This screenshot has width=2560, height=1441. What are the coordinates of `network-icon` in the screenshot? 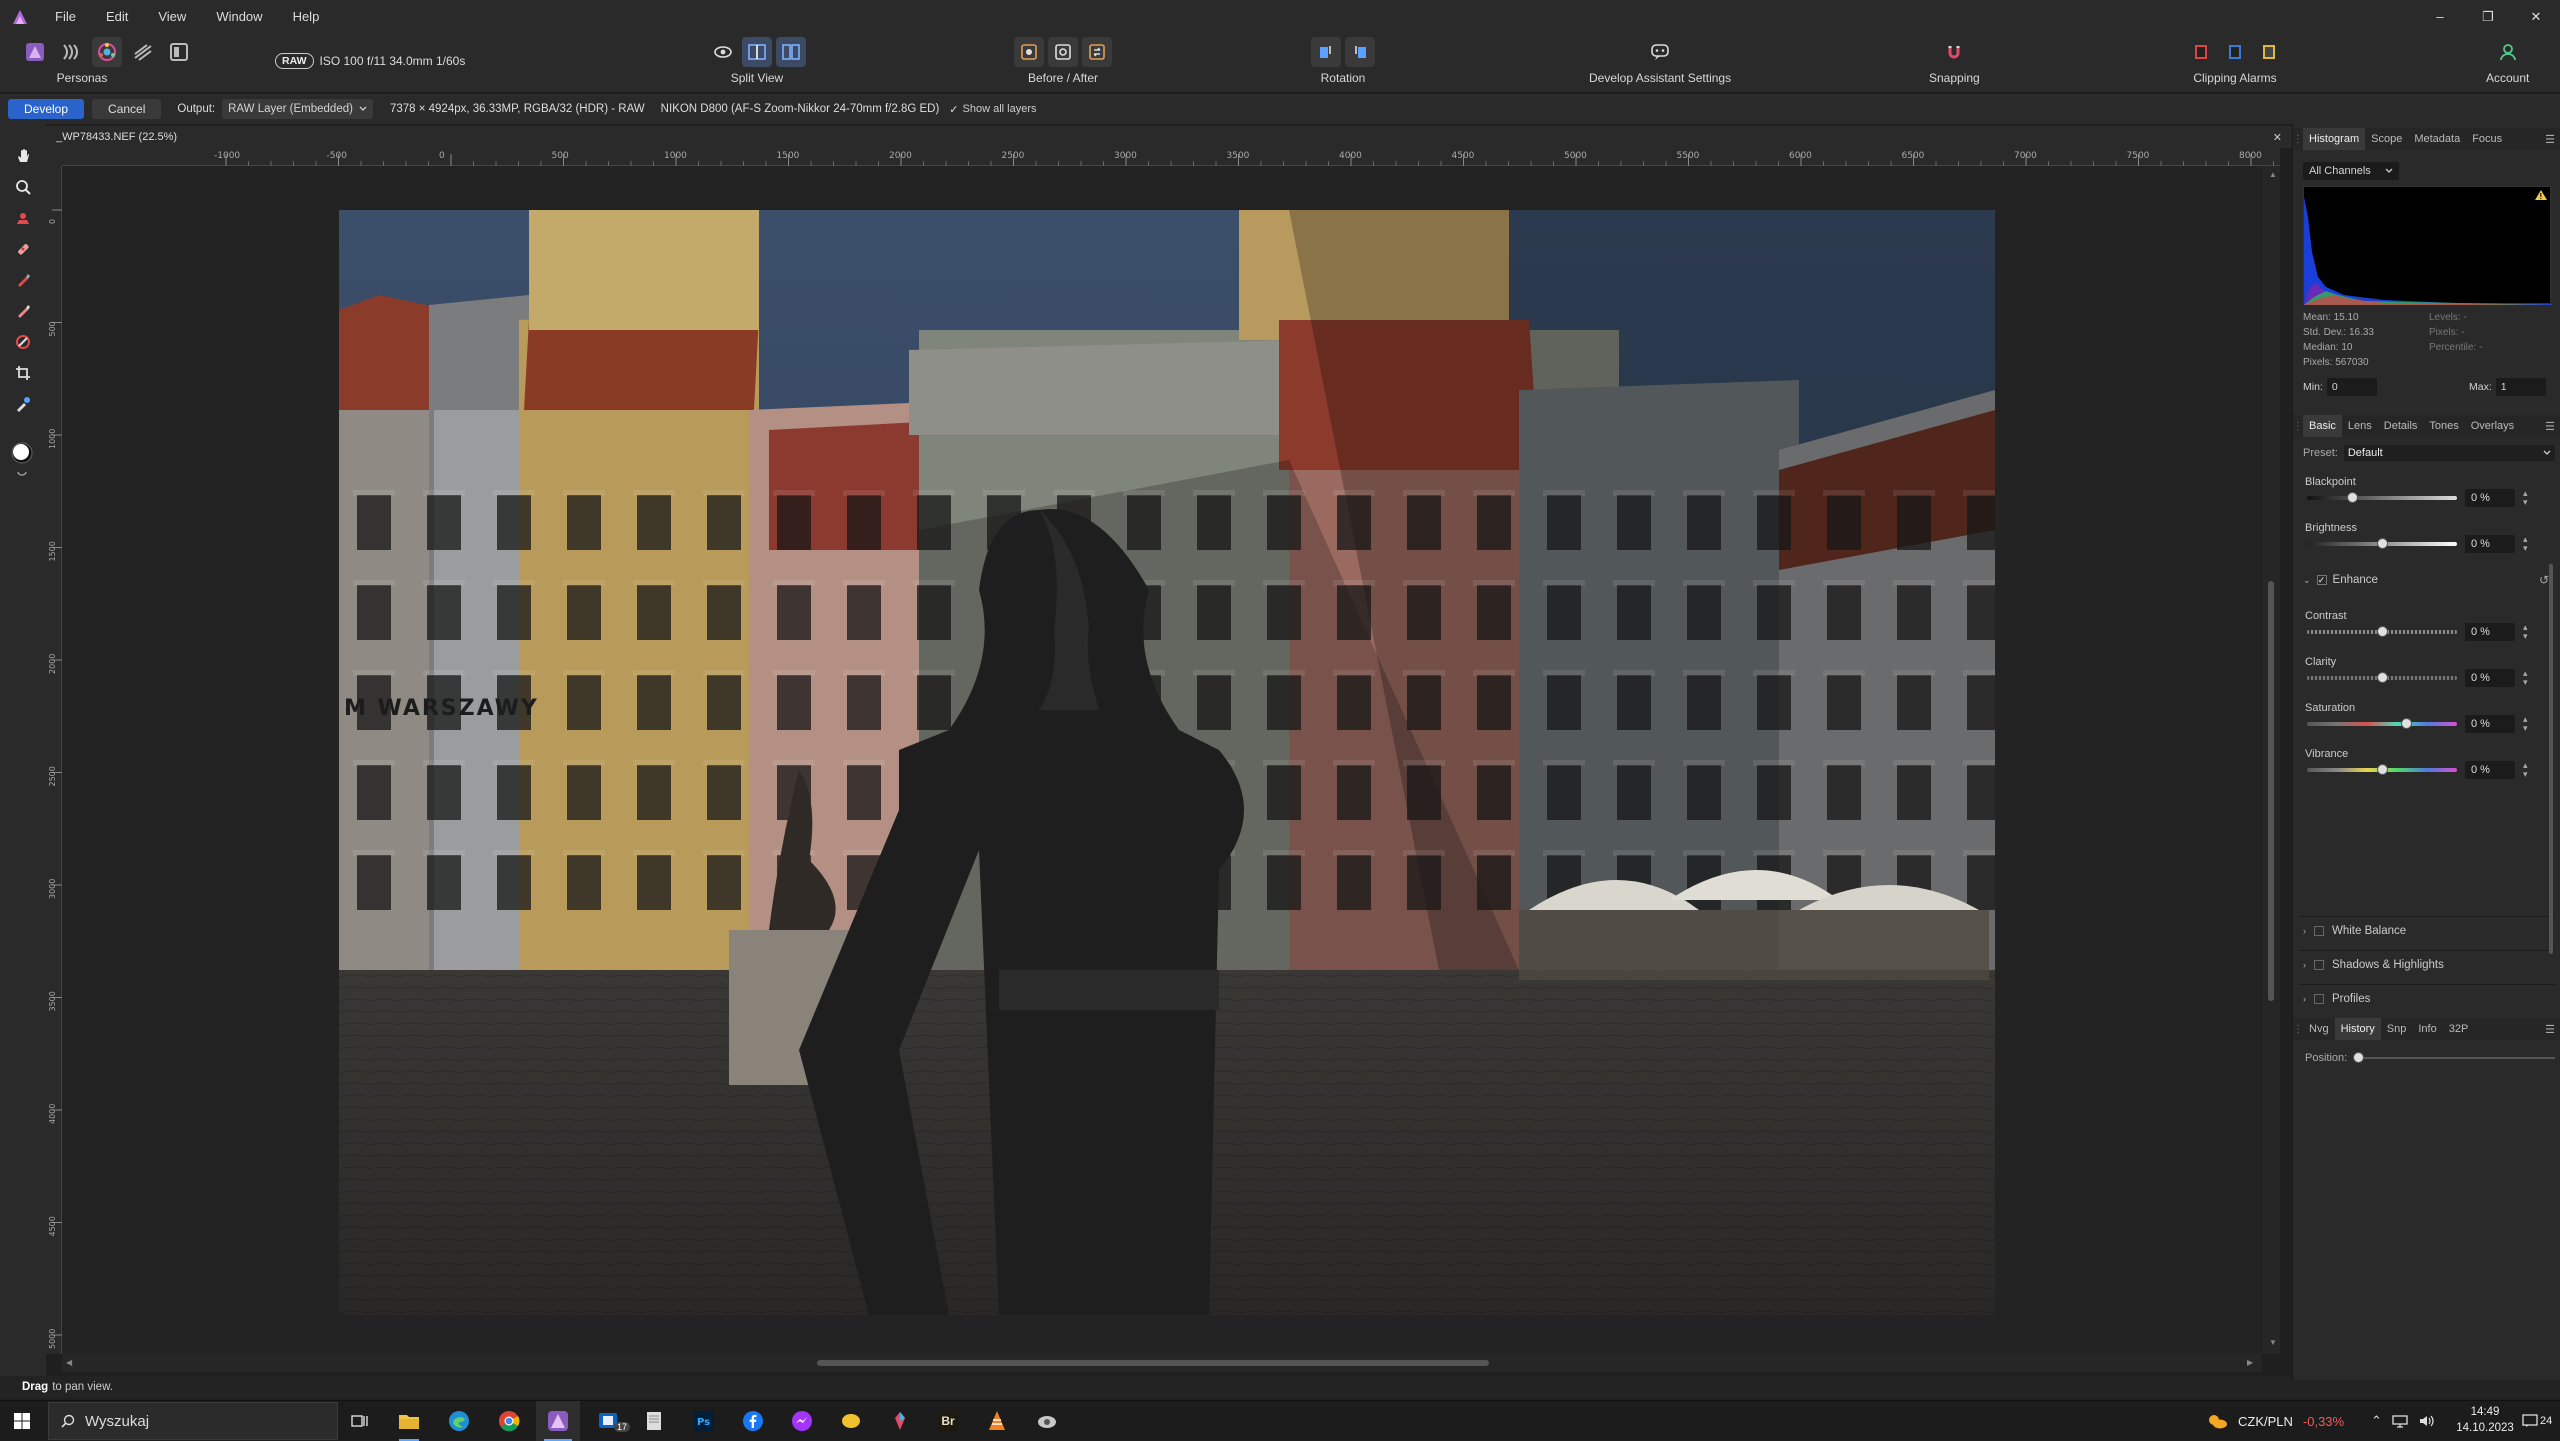 It's located at (2400, 1421).